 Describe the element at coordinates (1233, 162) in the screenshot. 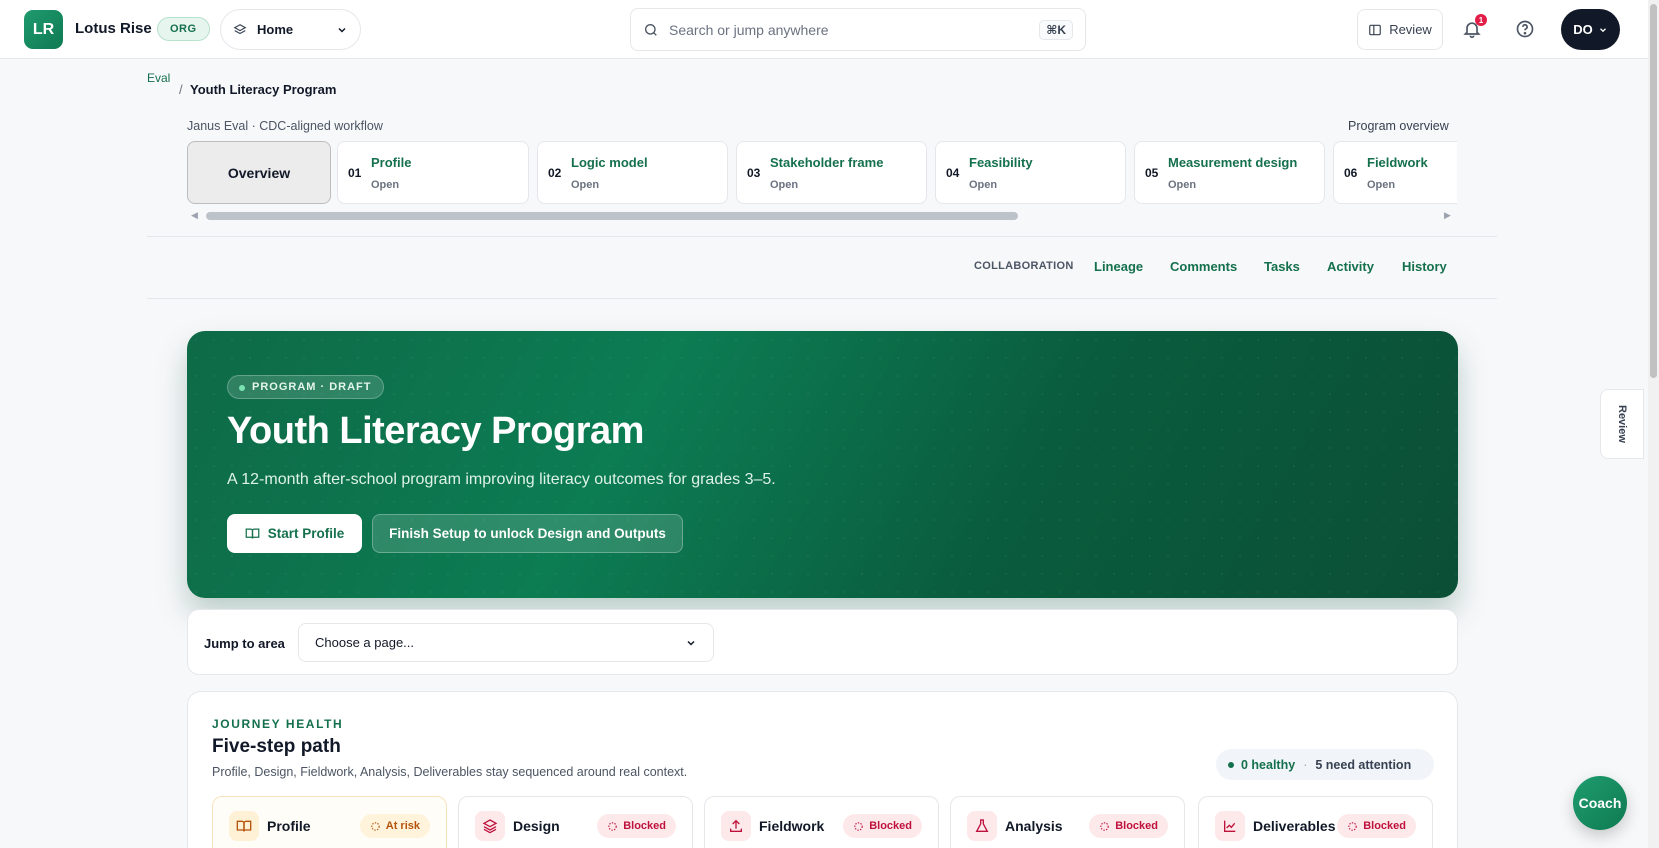

I see `step-name: Measurement design` at that location.